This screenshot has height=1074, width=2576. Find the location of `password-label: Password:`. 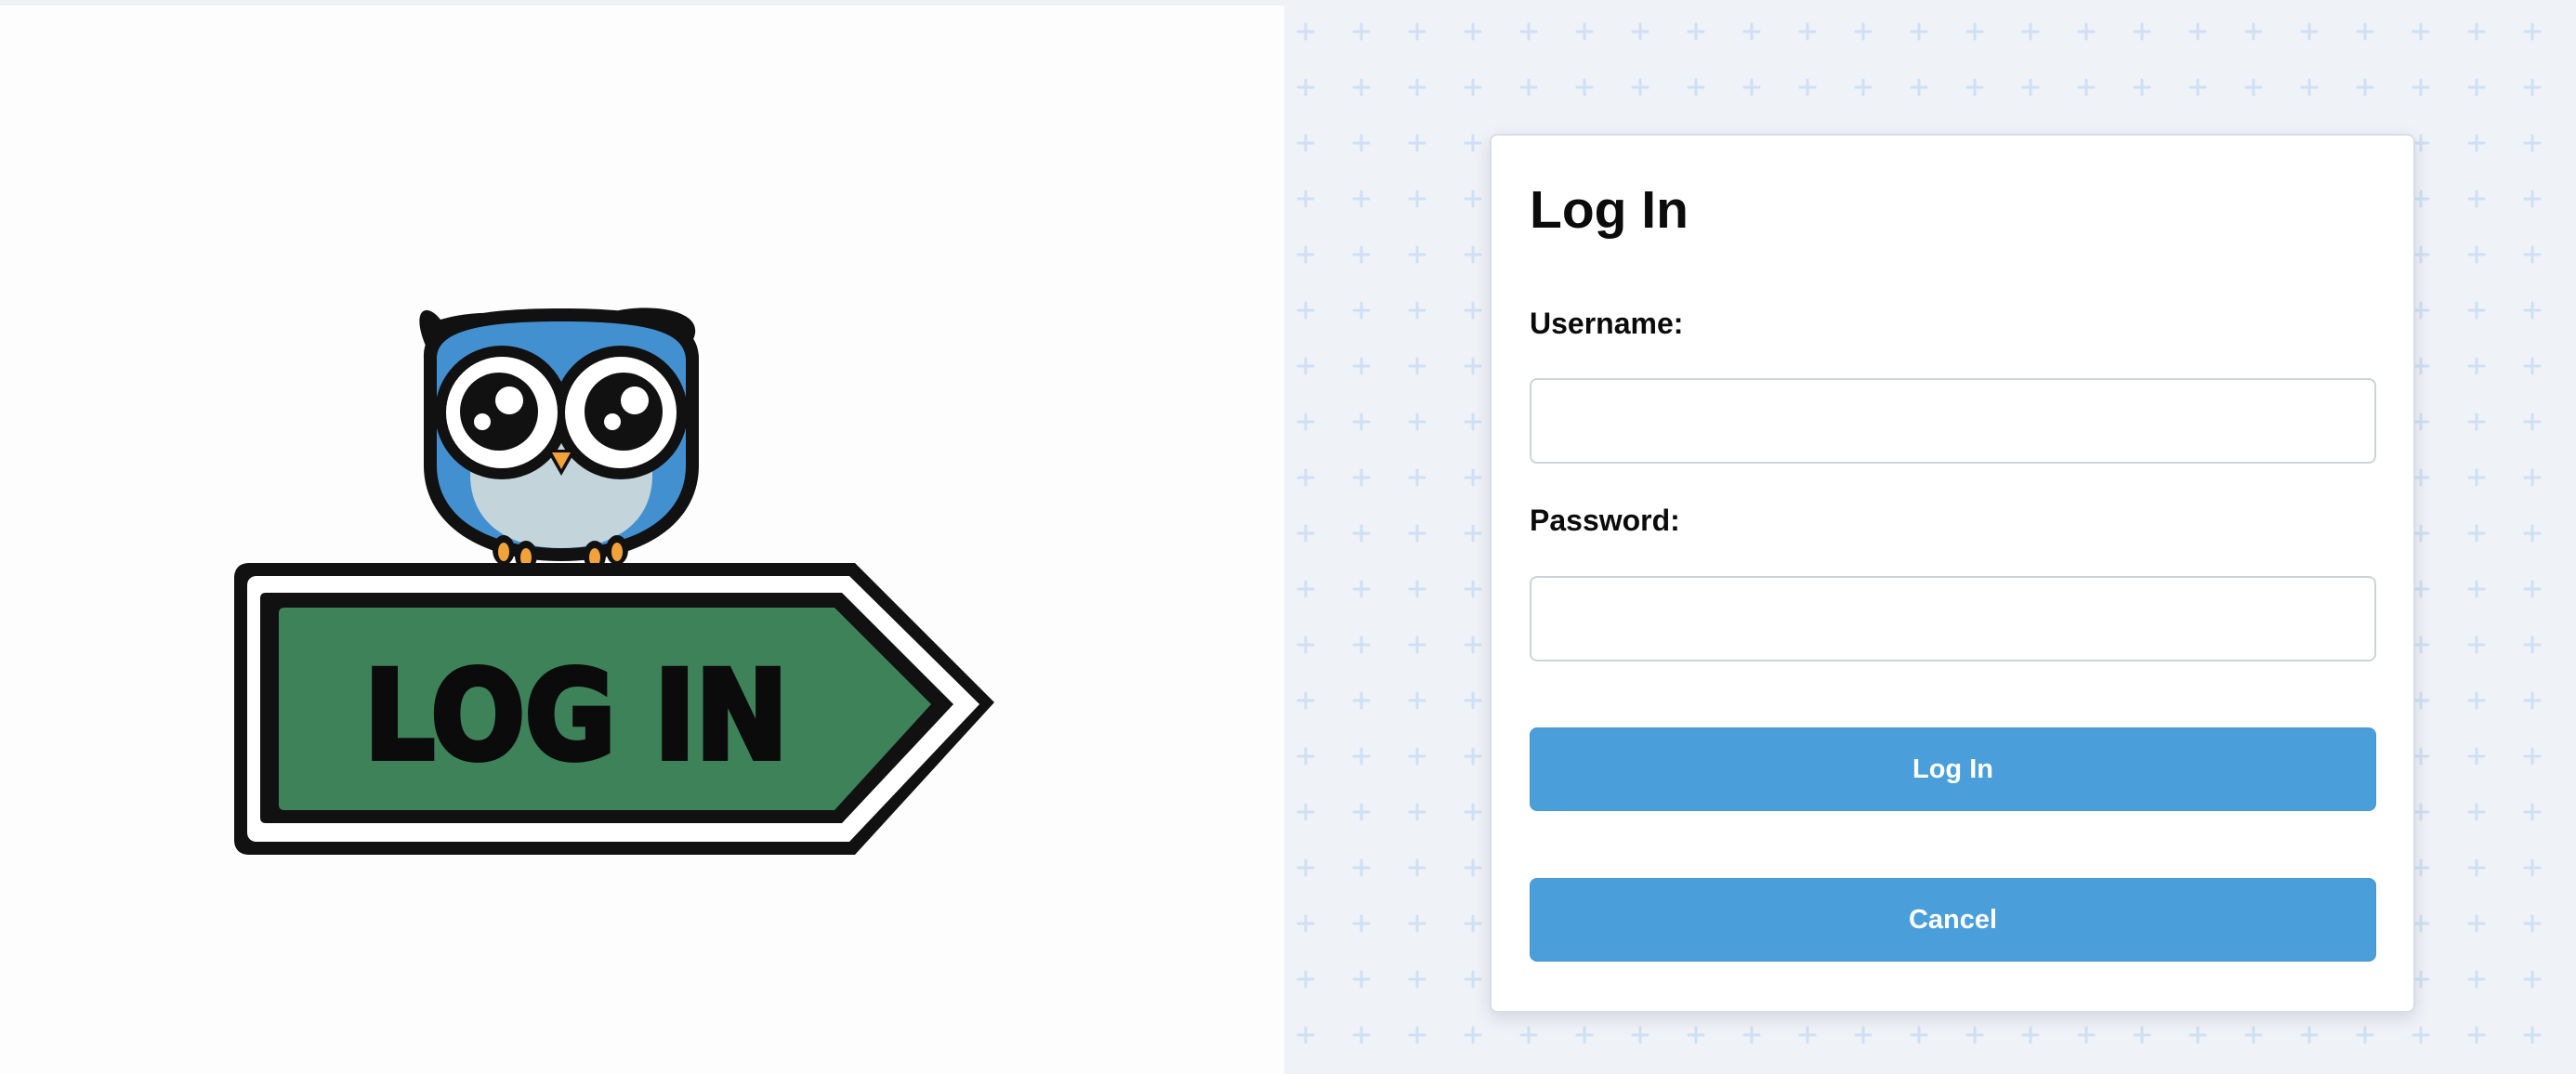

password-label: Password: is located at coordinates (1605, 521).